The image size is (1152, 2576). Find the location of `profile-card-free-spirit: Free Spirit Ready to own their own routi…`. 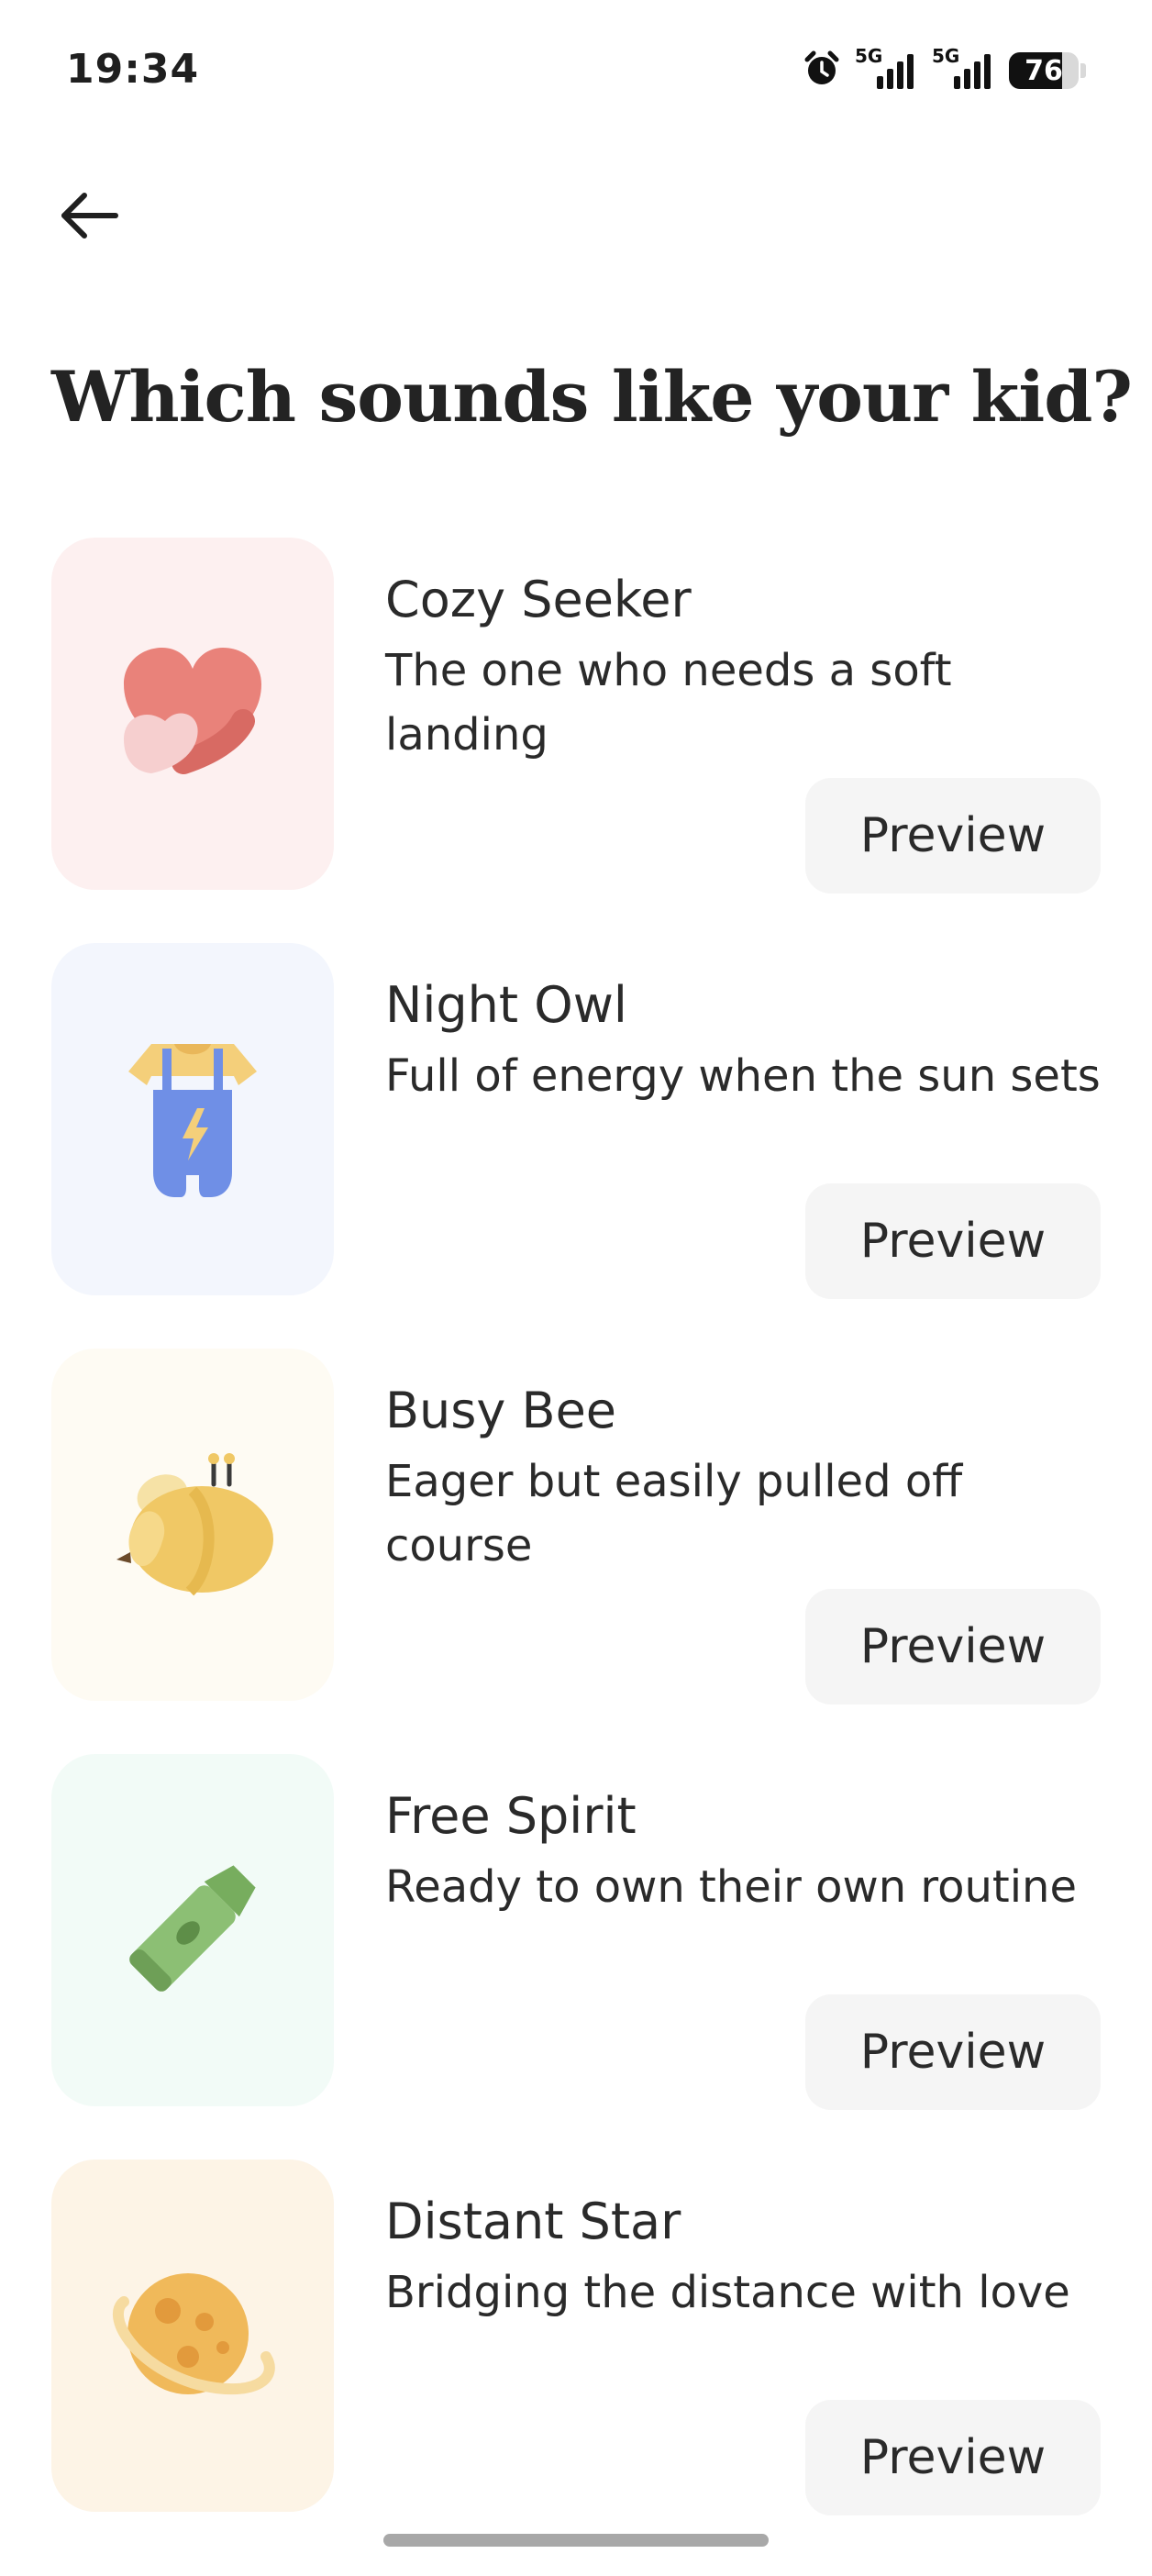

profile-card-free-spirit: Free Spirit Ready to own their own routi… is located at coordinates (576, 1932).